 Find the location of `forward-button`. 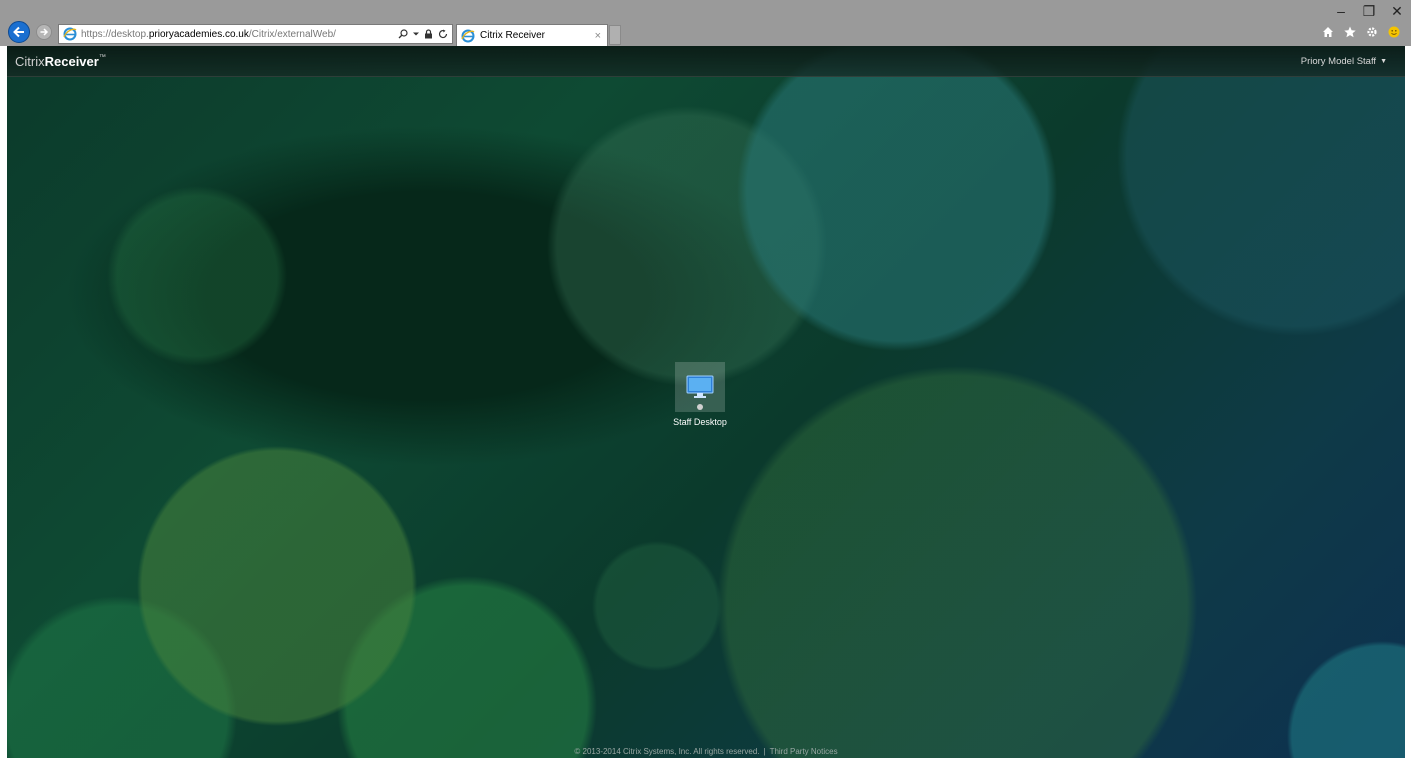

forward-button is located at coordinates (44, 32).